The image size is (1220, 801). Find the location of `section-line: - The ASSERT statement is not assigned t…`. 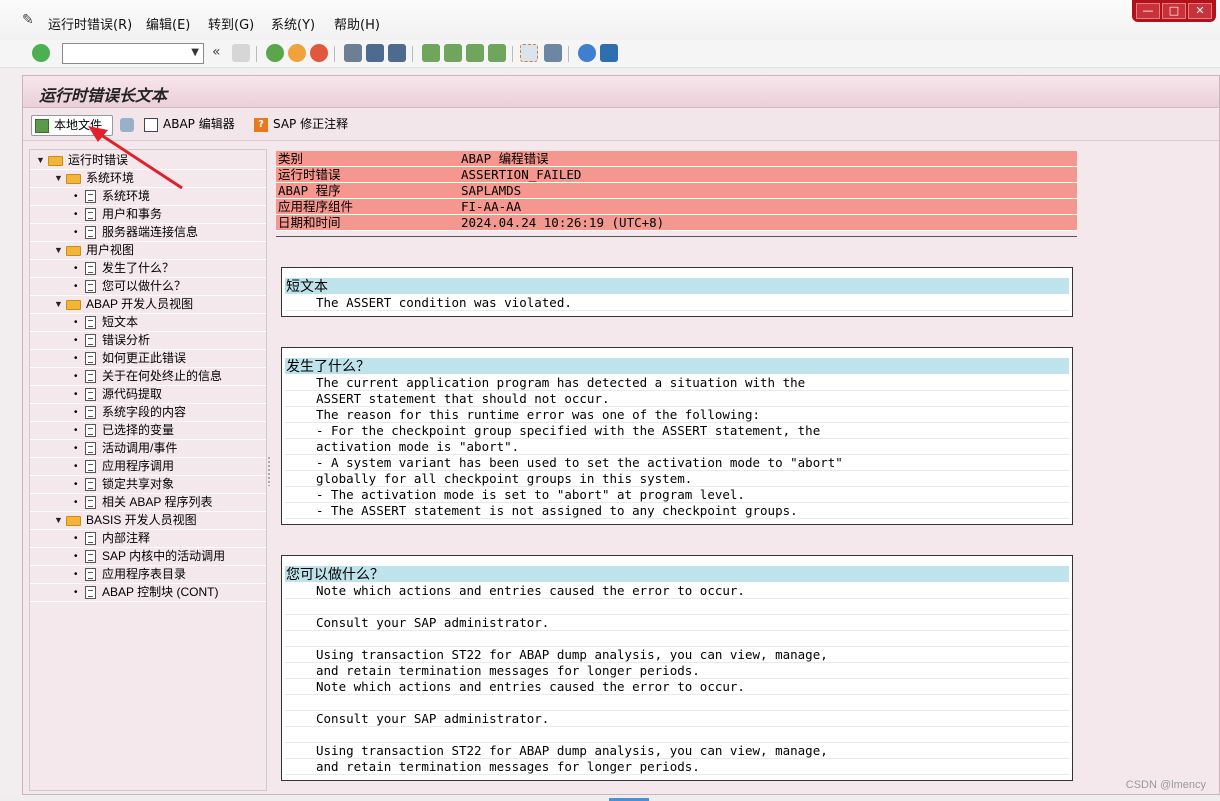

section-line: - The ASSERT statement is not assigned t… is located at coordinates (677, 511).